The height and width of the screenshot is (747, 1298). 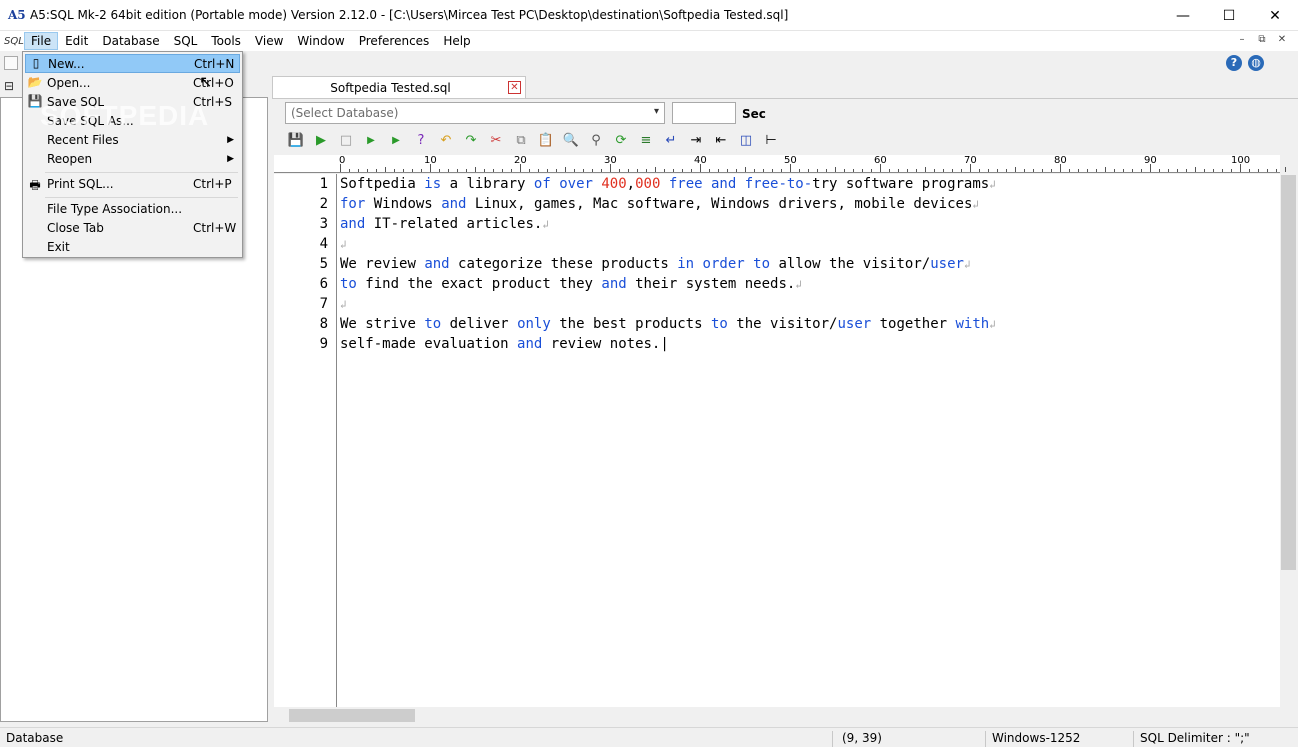 What do you see at coordinates (862, 738) in the screenshot?
I see `status-cursor-position: (9, 39)` at bounding box center [862, 738].